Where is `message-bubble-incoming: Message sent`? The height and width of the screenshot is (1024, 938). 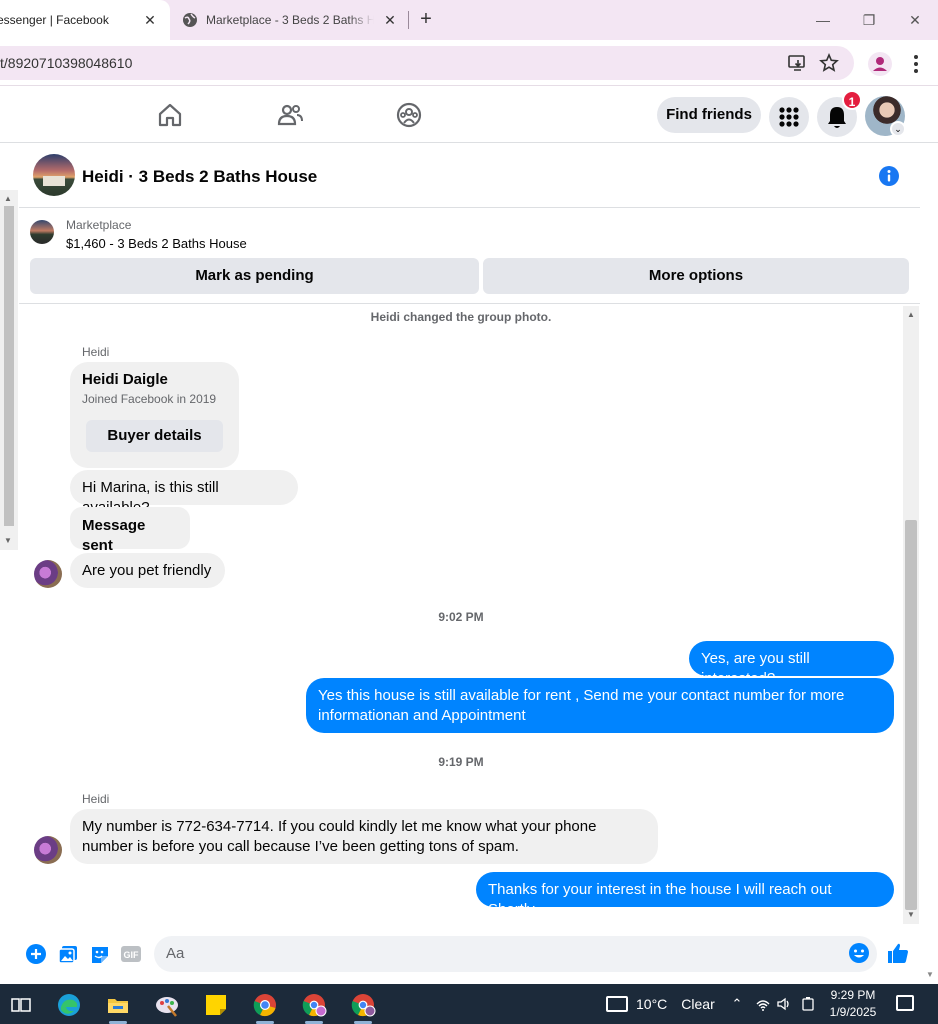
message-bubble-incoming: Message sent is located at coordinates (130, 530).